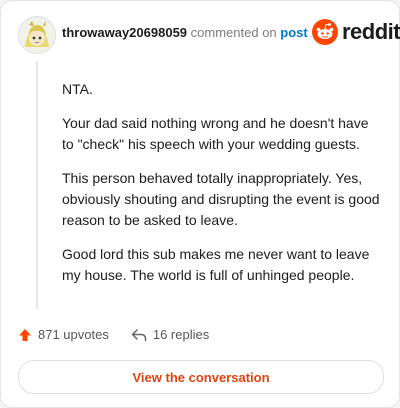  Describe the element at coordinates (325, 32) in the screenshot. I see `reddit-snoo-icon` at that location.